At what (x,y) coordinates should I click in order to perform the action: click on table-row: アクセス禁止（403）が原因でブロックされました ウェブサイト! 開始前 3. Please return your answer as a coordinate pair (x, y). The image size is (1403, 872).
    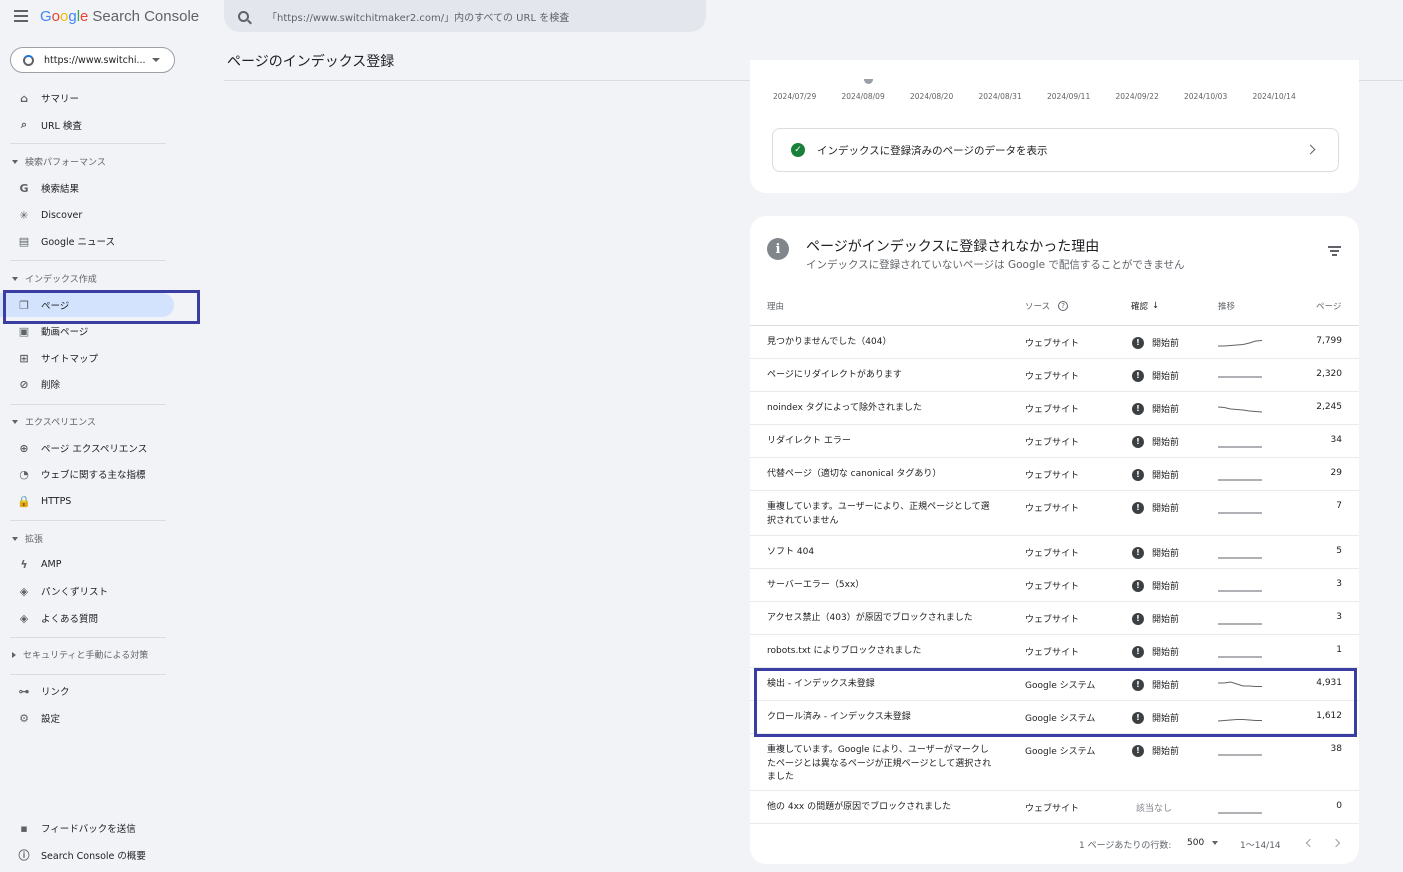
    Looking at the image, I should click on (1054, 618).